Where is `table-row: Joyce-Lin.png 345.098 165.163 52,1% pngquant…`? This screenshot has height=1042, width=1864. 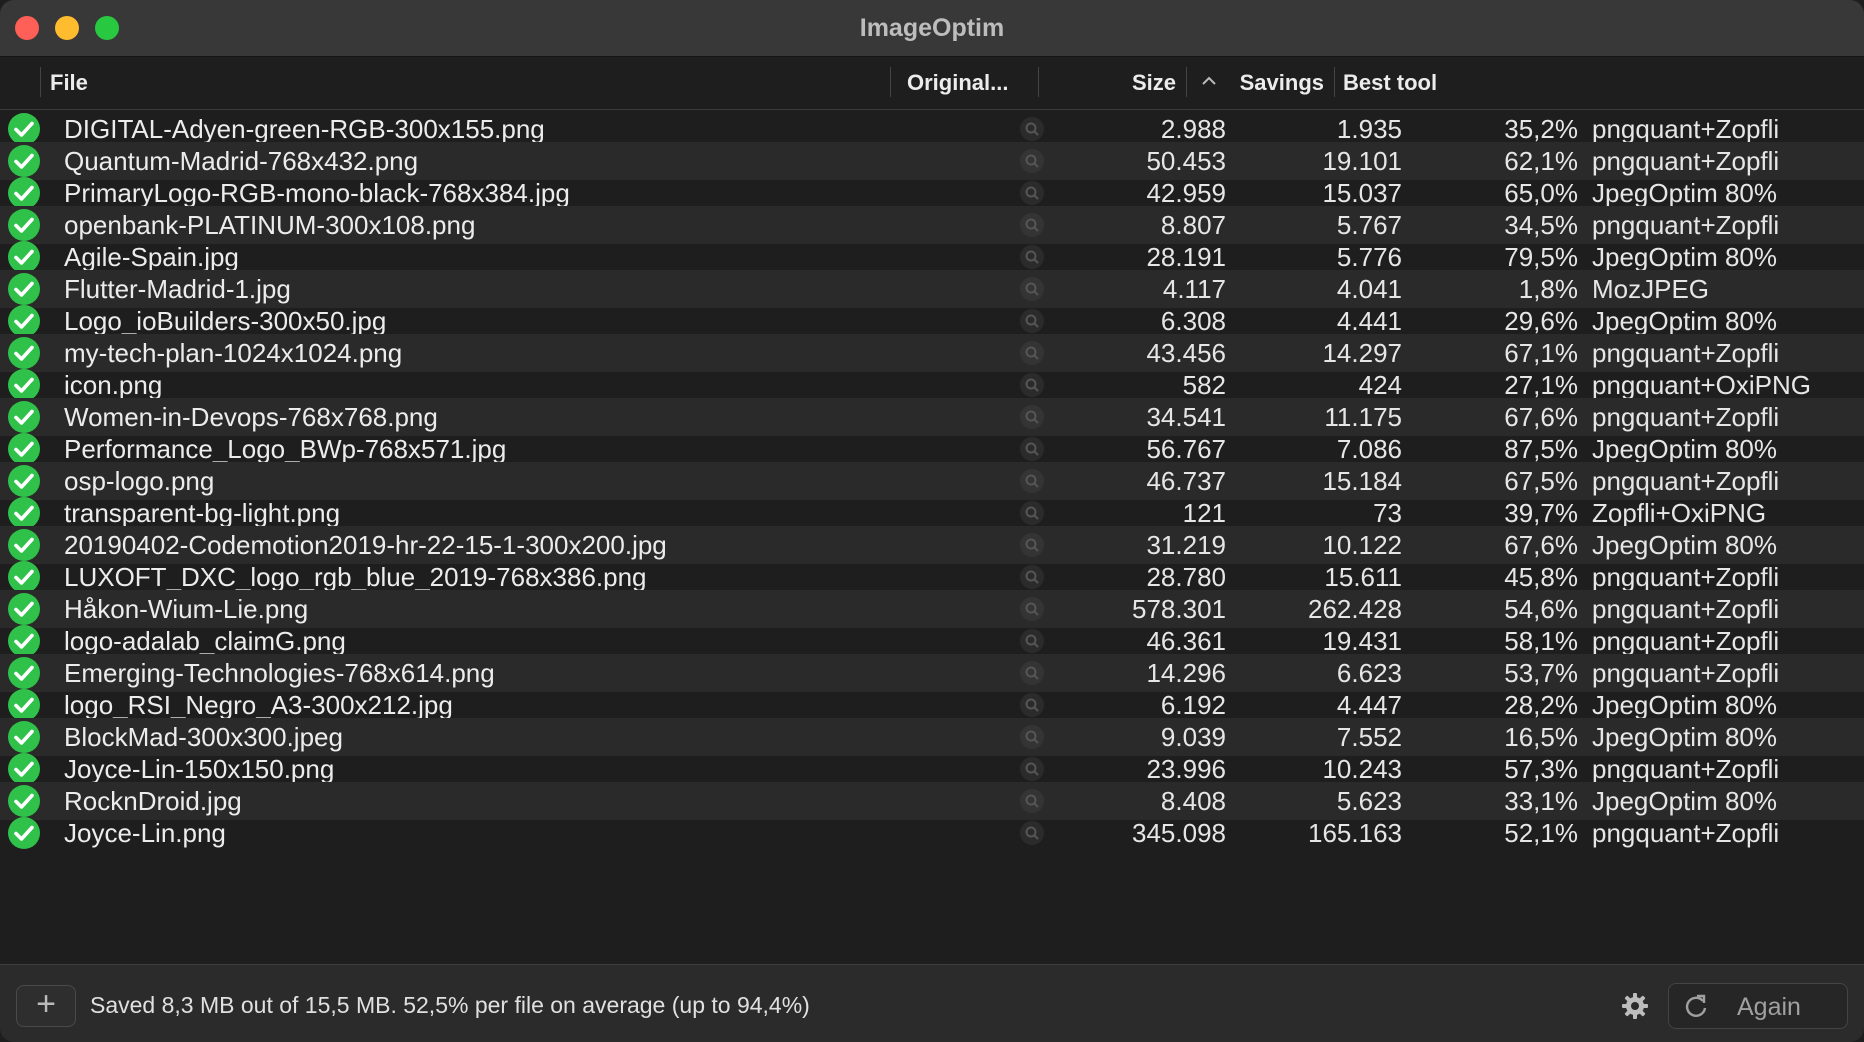
table-row: Joyce-Lin.png 345.098 165.163 52,1% pngquant… is located at coordinates (932, 833).